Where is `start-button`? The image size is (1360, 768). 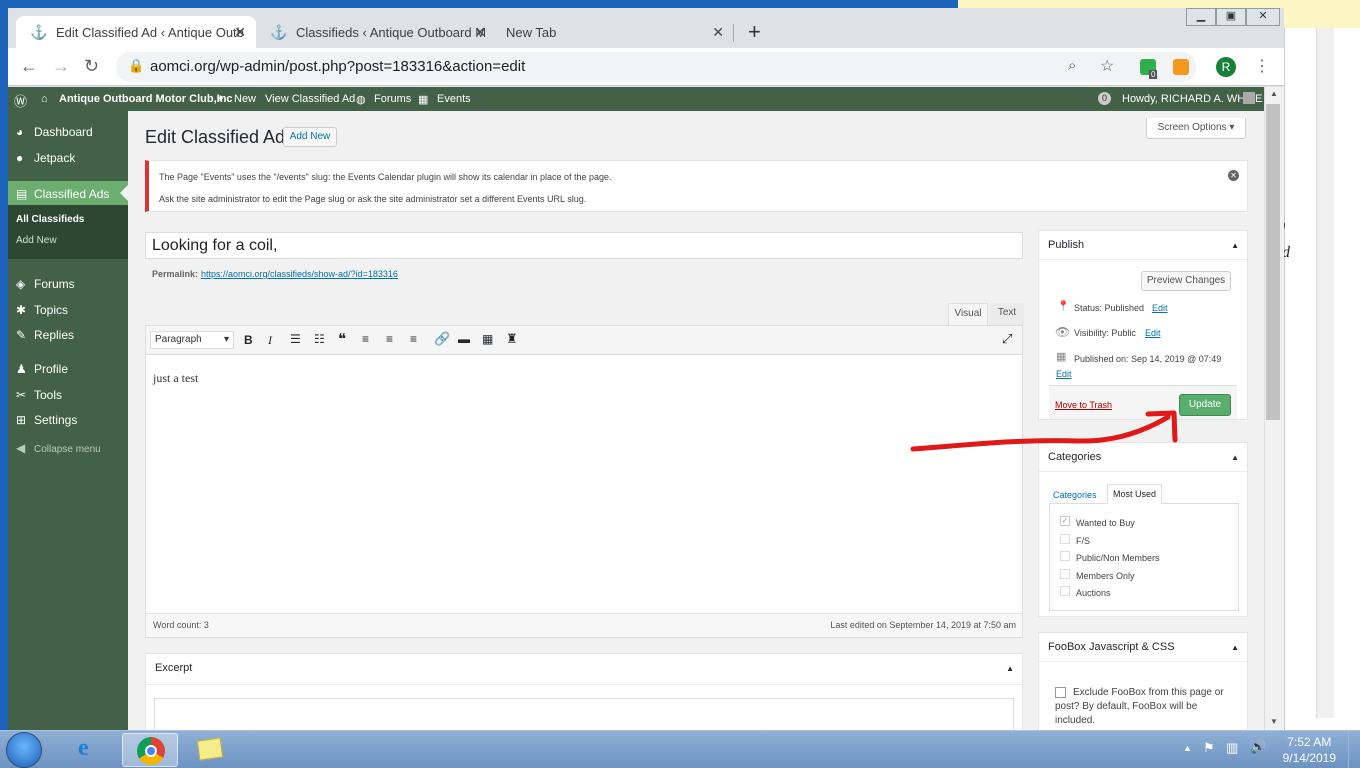 start-button is located at coordinates (24, 750).